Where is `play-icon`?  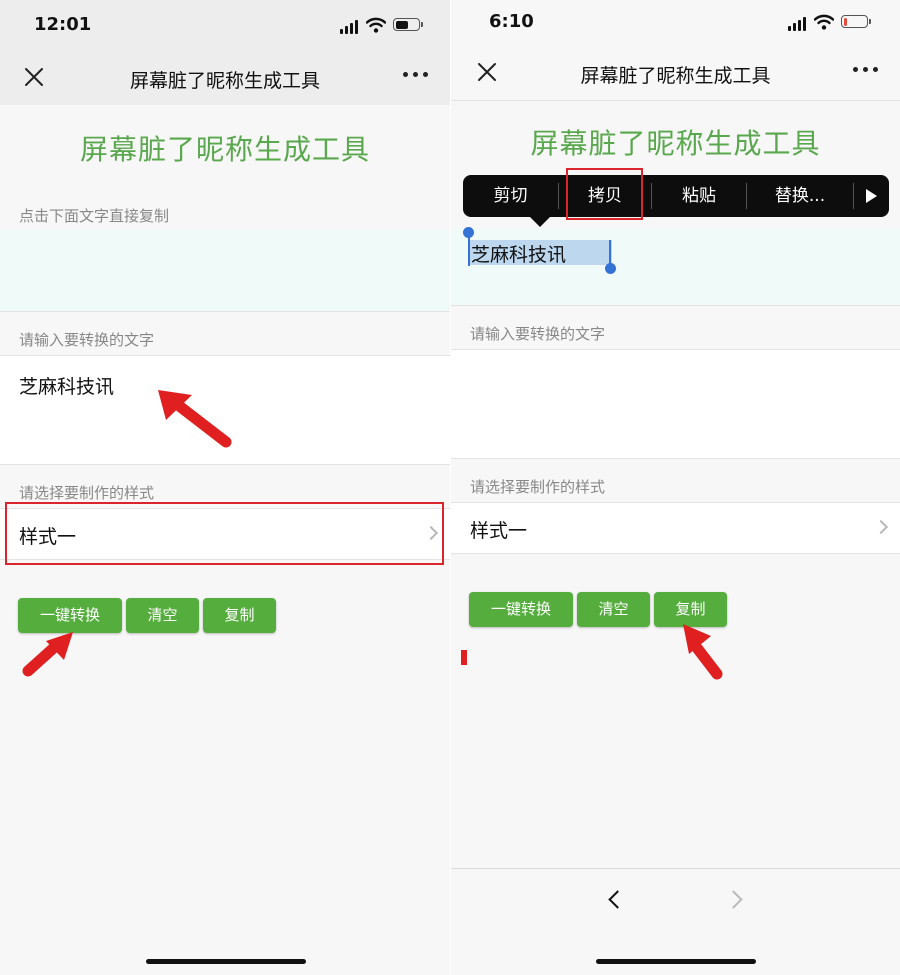 play-icon is located at coordinates (871, 196).